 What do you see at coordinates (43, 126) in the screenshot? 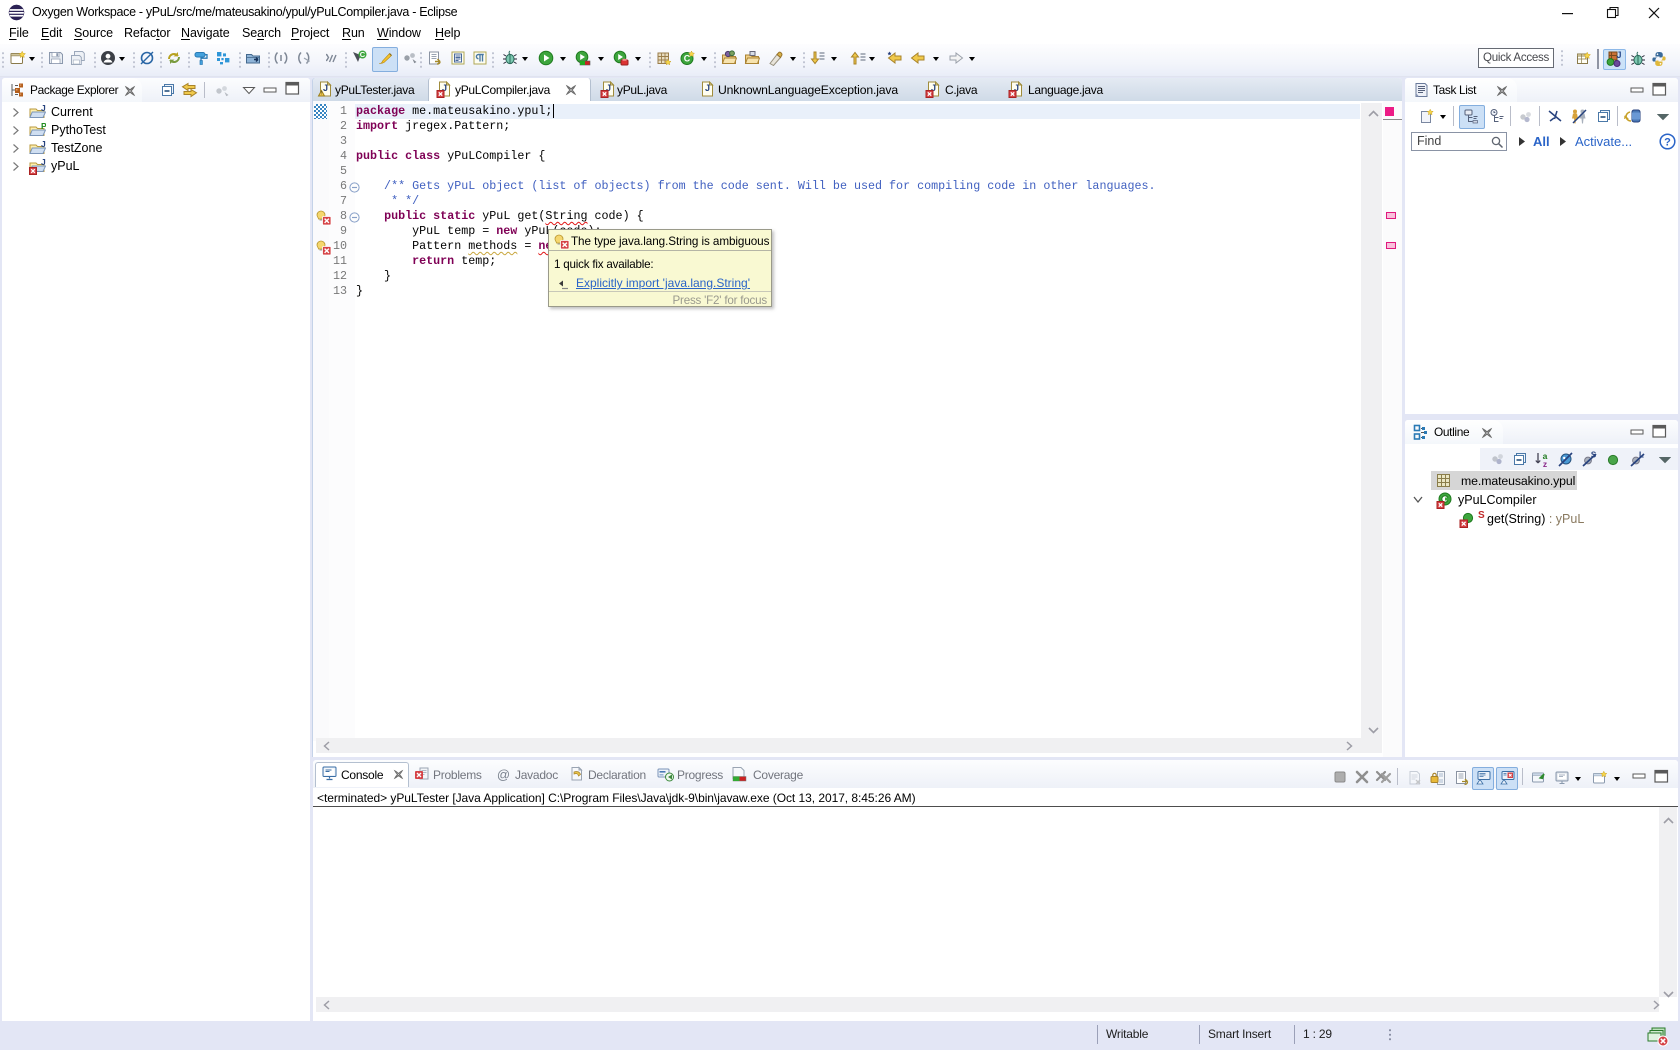
I see `svg-text: P` at bounding box center [43, 126].